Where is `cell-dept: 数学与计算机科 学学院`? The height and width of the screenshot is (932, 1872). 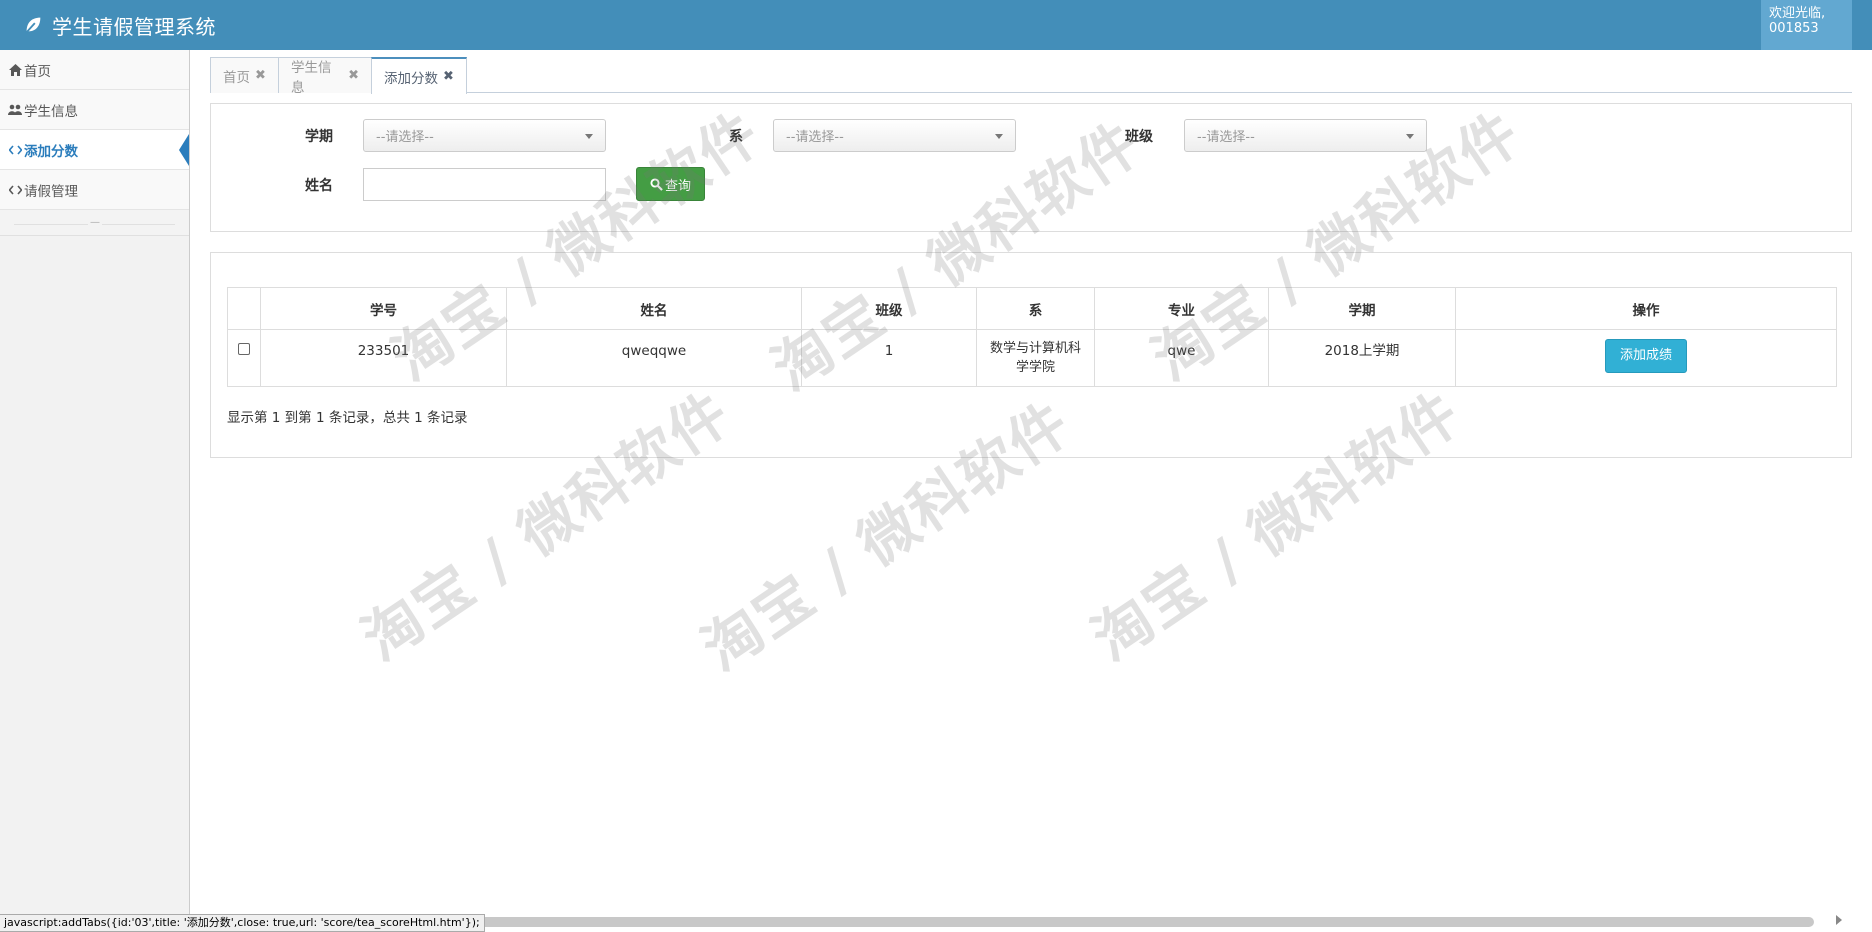
cell-dept: 数学与计算机科 学学院 is located at coordinates (1035, 358).